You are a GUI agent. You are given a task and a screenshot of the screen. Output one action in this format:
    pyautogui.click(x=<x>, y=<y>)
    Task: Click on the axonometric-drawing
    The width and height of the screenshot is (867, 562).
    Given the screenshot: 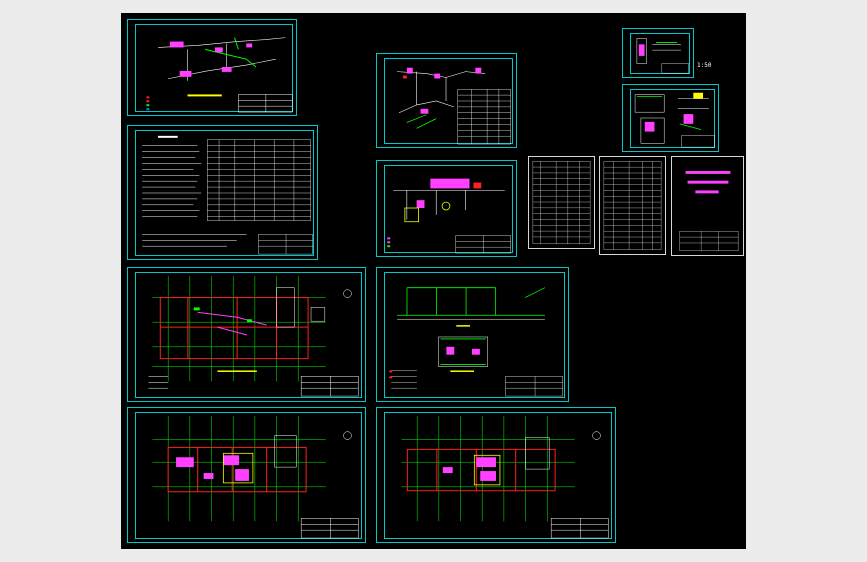 What is the action you would take?
    pyautogui.click(x=454, y=106)
    